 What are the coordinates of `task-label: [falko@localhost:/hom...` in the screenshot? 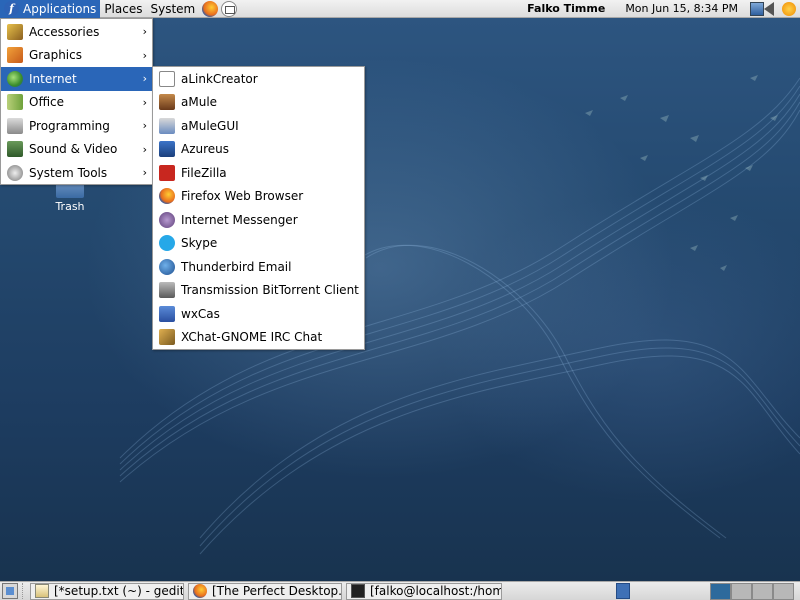 It's located at (436, 591).